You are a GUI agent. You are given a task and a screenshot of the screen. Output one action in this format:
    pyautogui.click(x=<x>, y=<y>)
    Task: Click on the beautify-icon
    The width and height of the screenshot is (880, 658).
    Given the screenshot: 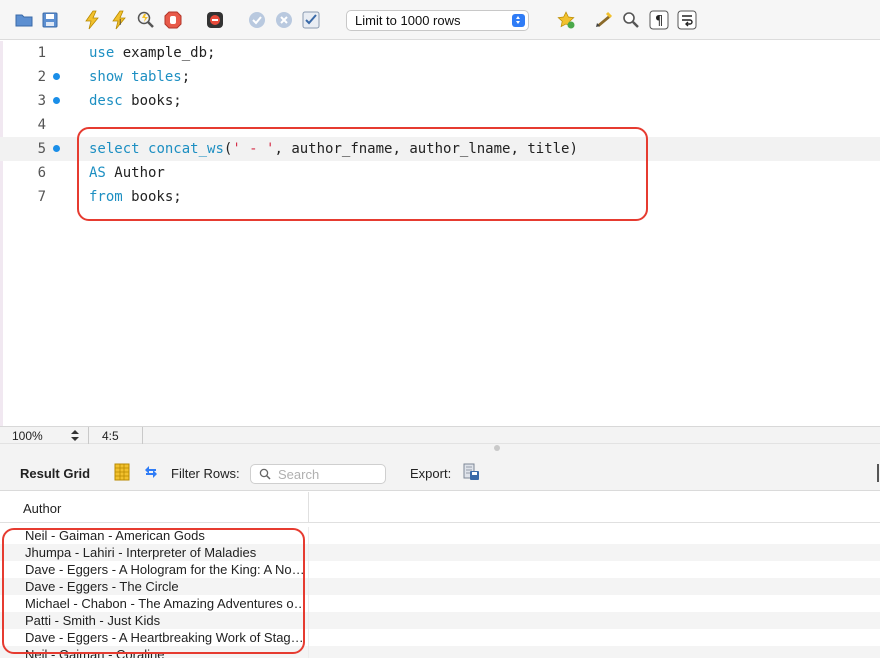 What is the action you would take?
    pyautogui.click(x=604, y=20)
    